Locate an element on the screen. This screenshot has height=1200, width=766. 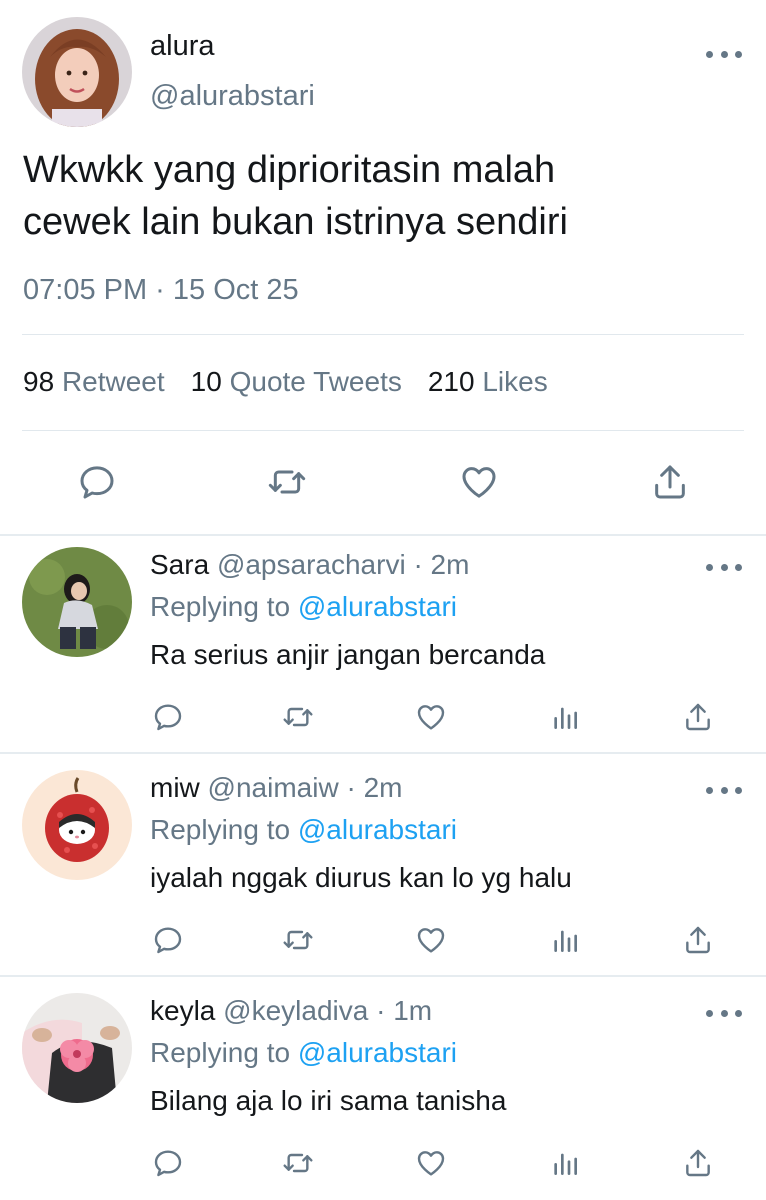
tweet-text-line-2: cewek lain bukan istrinya sendiri is located at coordinates (295, 222).